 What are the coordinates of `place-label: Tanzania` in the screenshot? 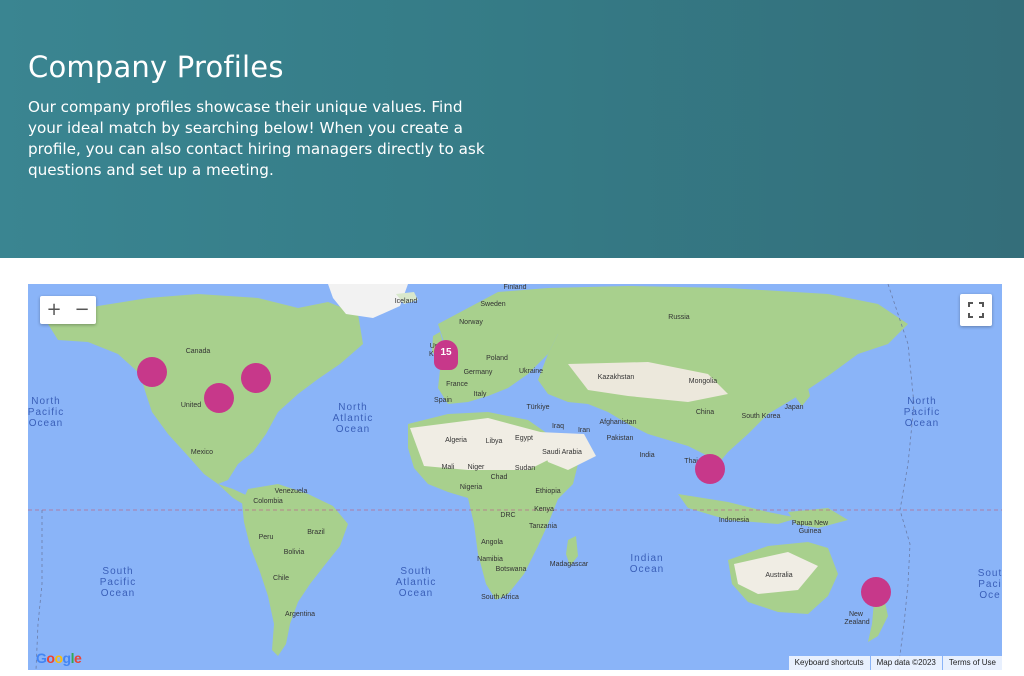 It's located at (543, 526).